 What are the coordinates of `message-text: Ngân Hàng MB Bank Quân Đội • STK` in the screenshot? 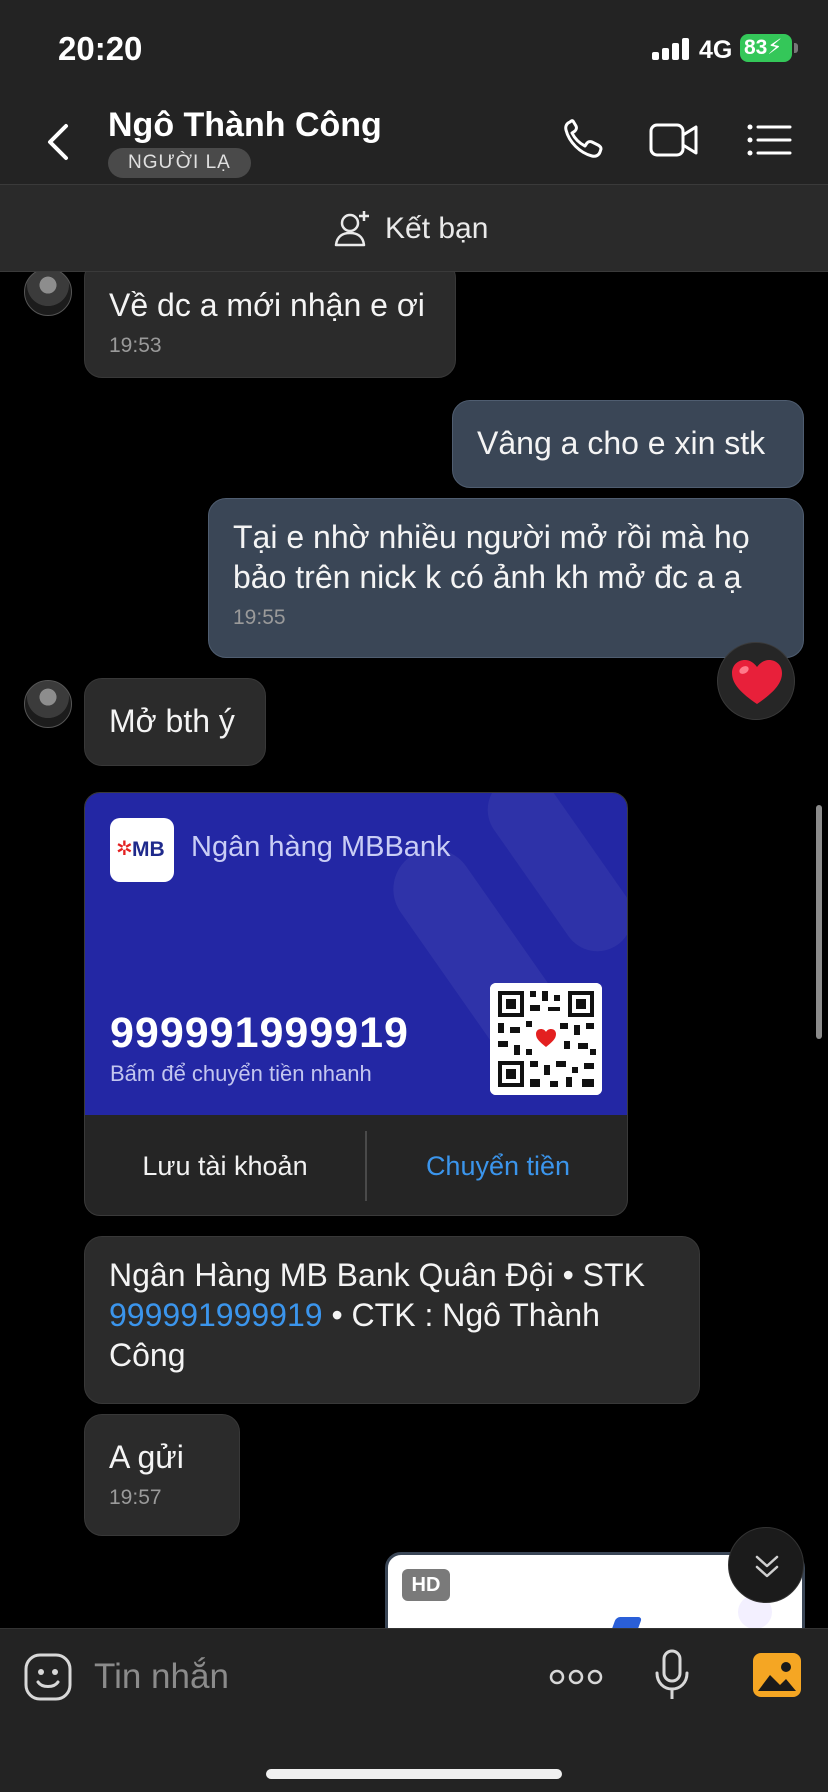 It's located at (377, 1275).